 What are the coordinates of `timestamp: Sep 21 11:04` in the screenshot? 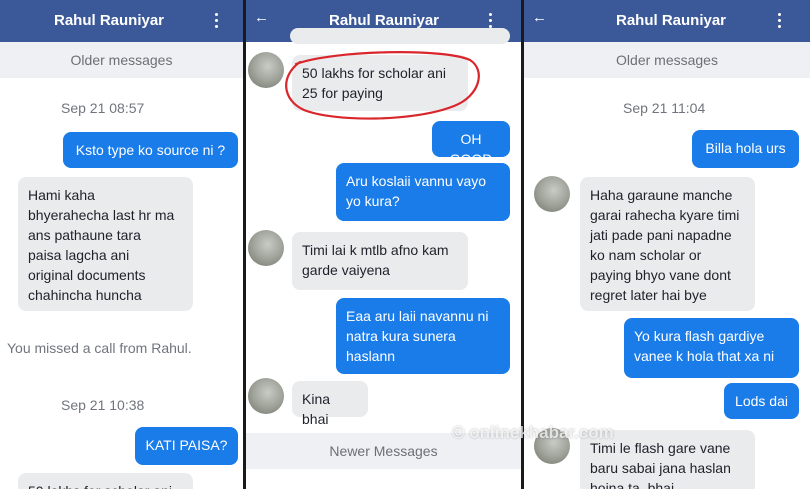 It's located at (664, 108).